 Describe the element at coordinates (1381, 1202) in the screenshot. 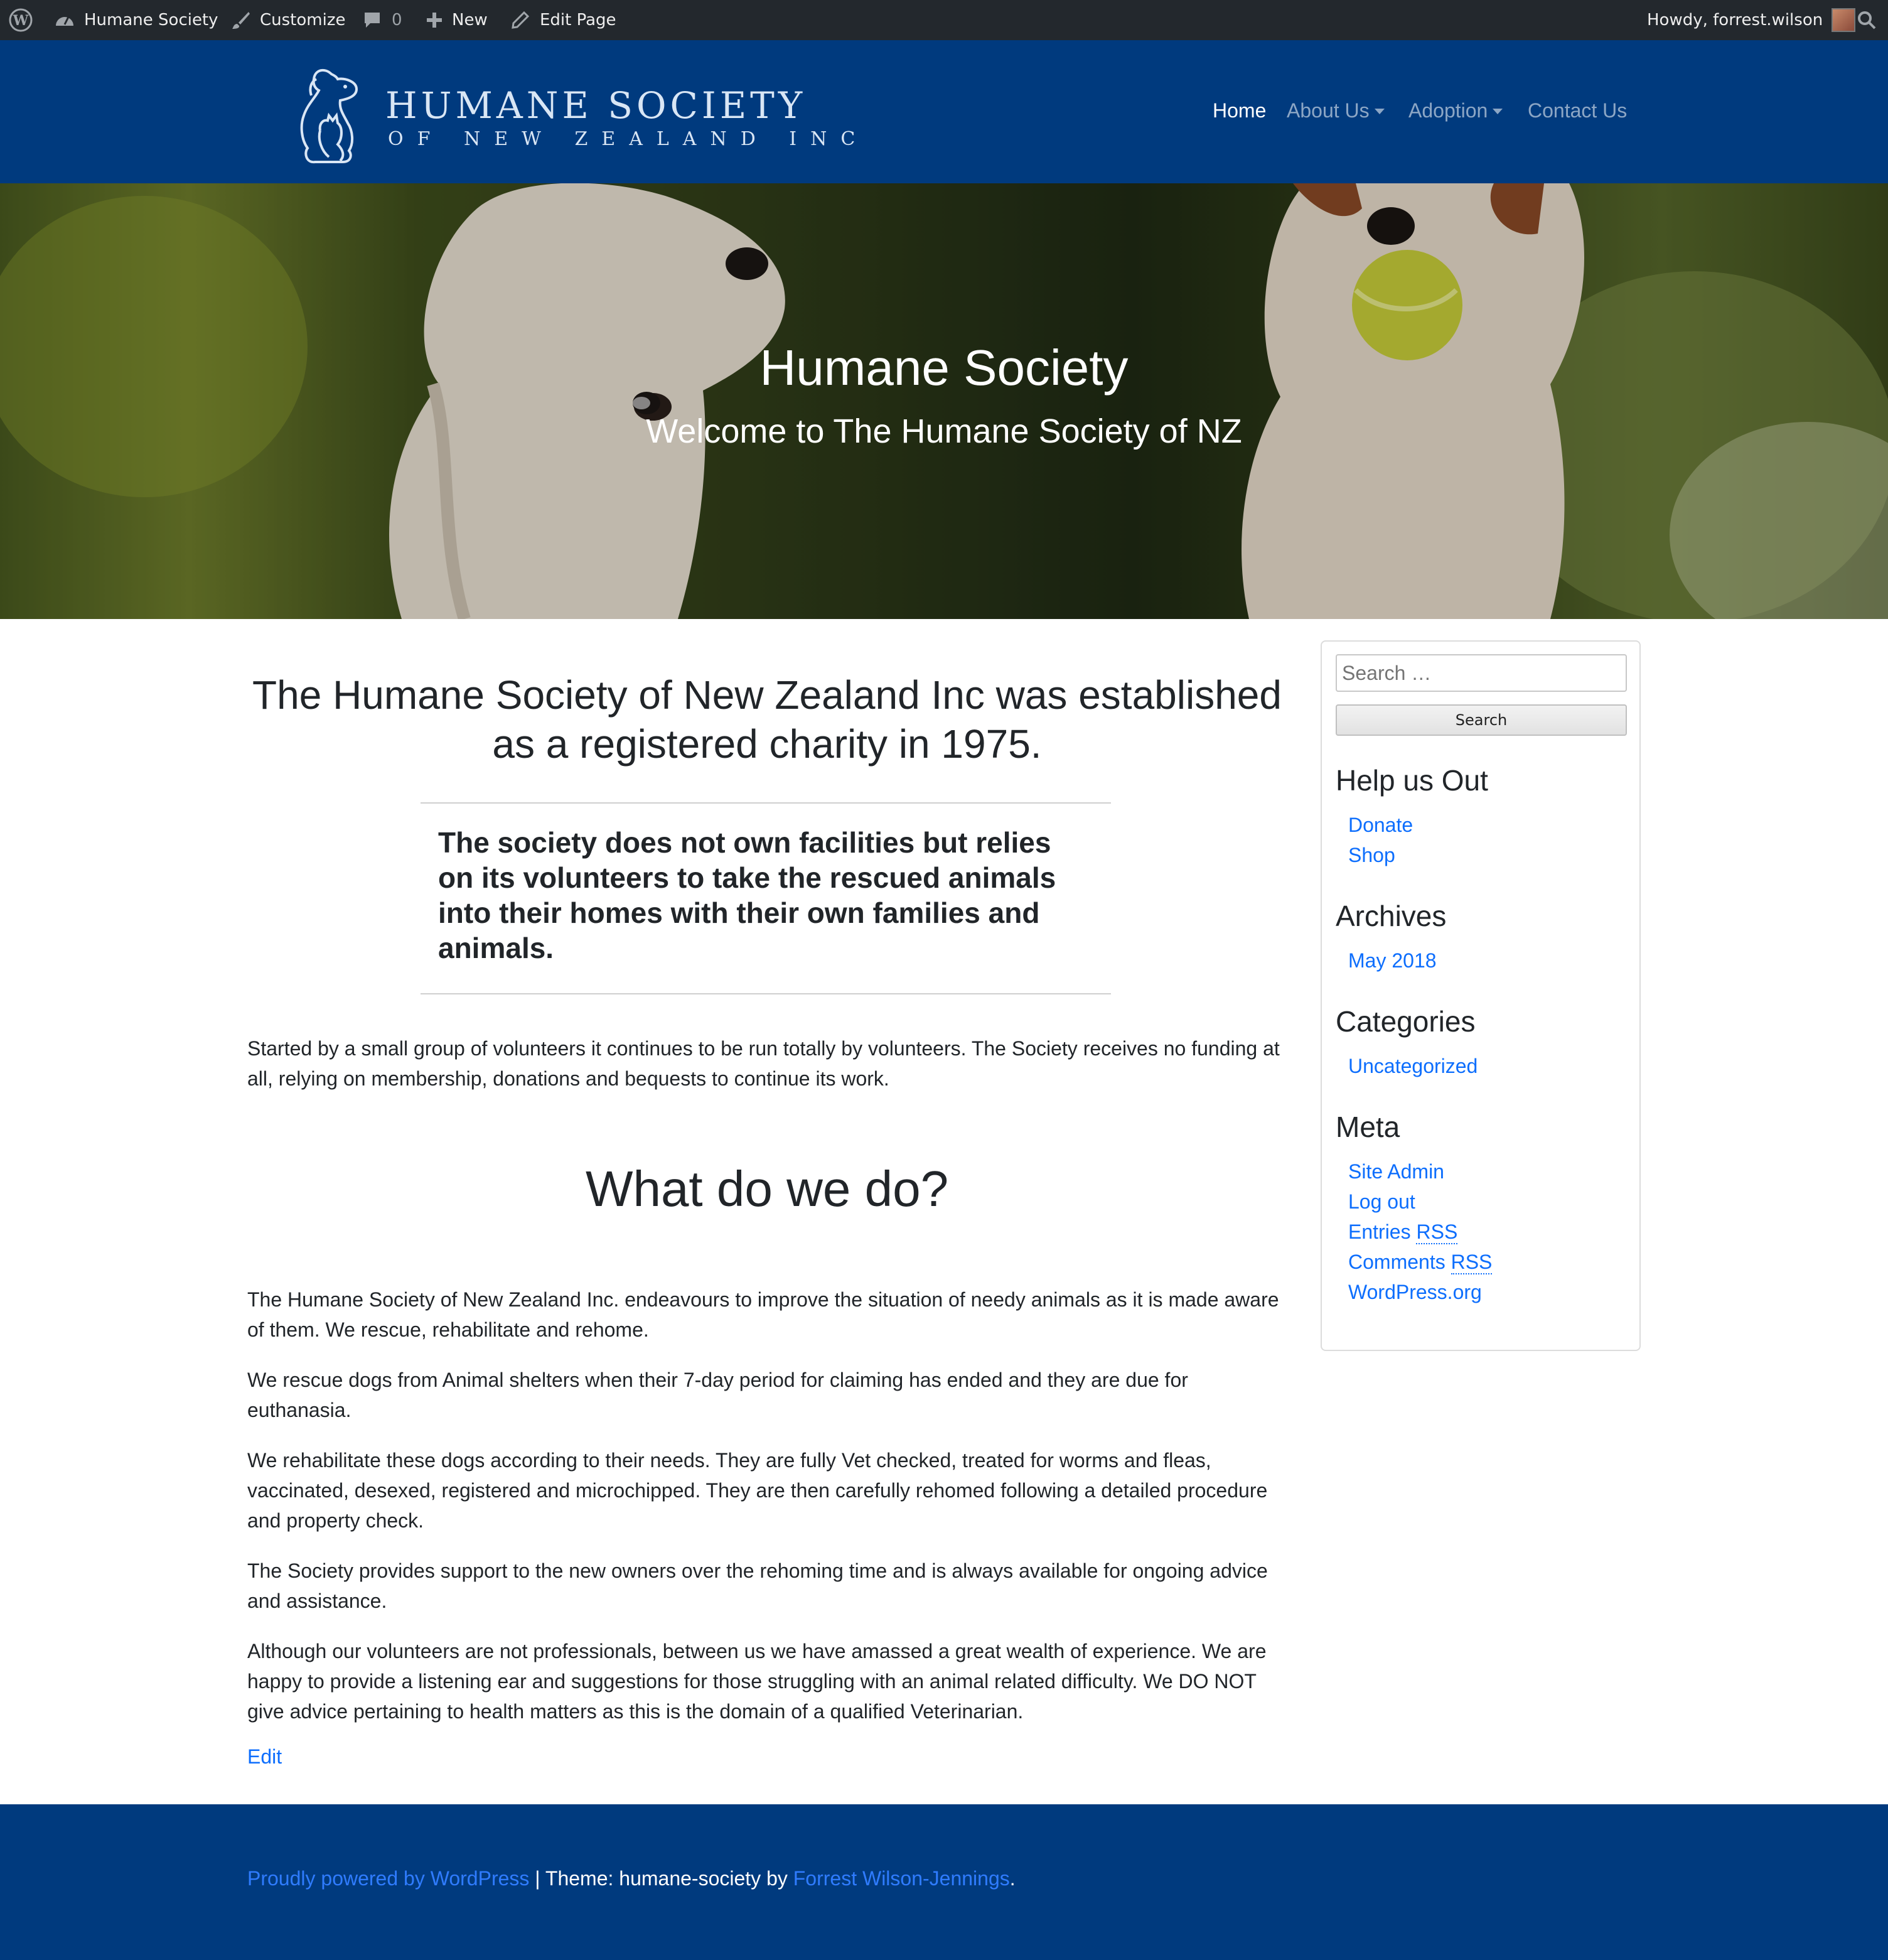

I see `log-out-link: Log out` at that location.